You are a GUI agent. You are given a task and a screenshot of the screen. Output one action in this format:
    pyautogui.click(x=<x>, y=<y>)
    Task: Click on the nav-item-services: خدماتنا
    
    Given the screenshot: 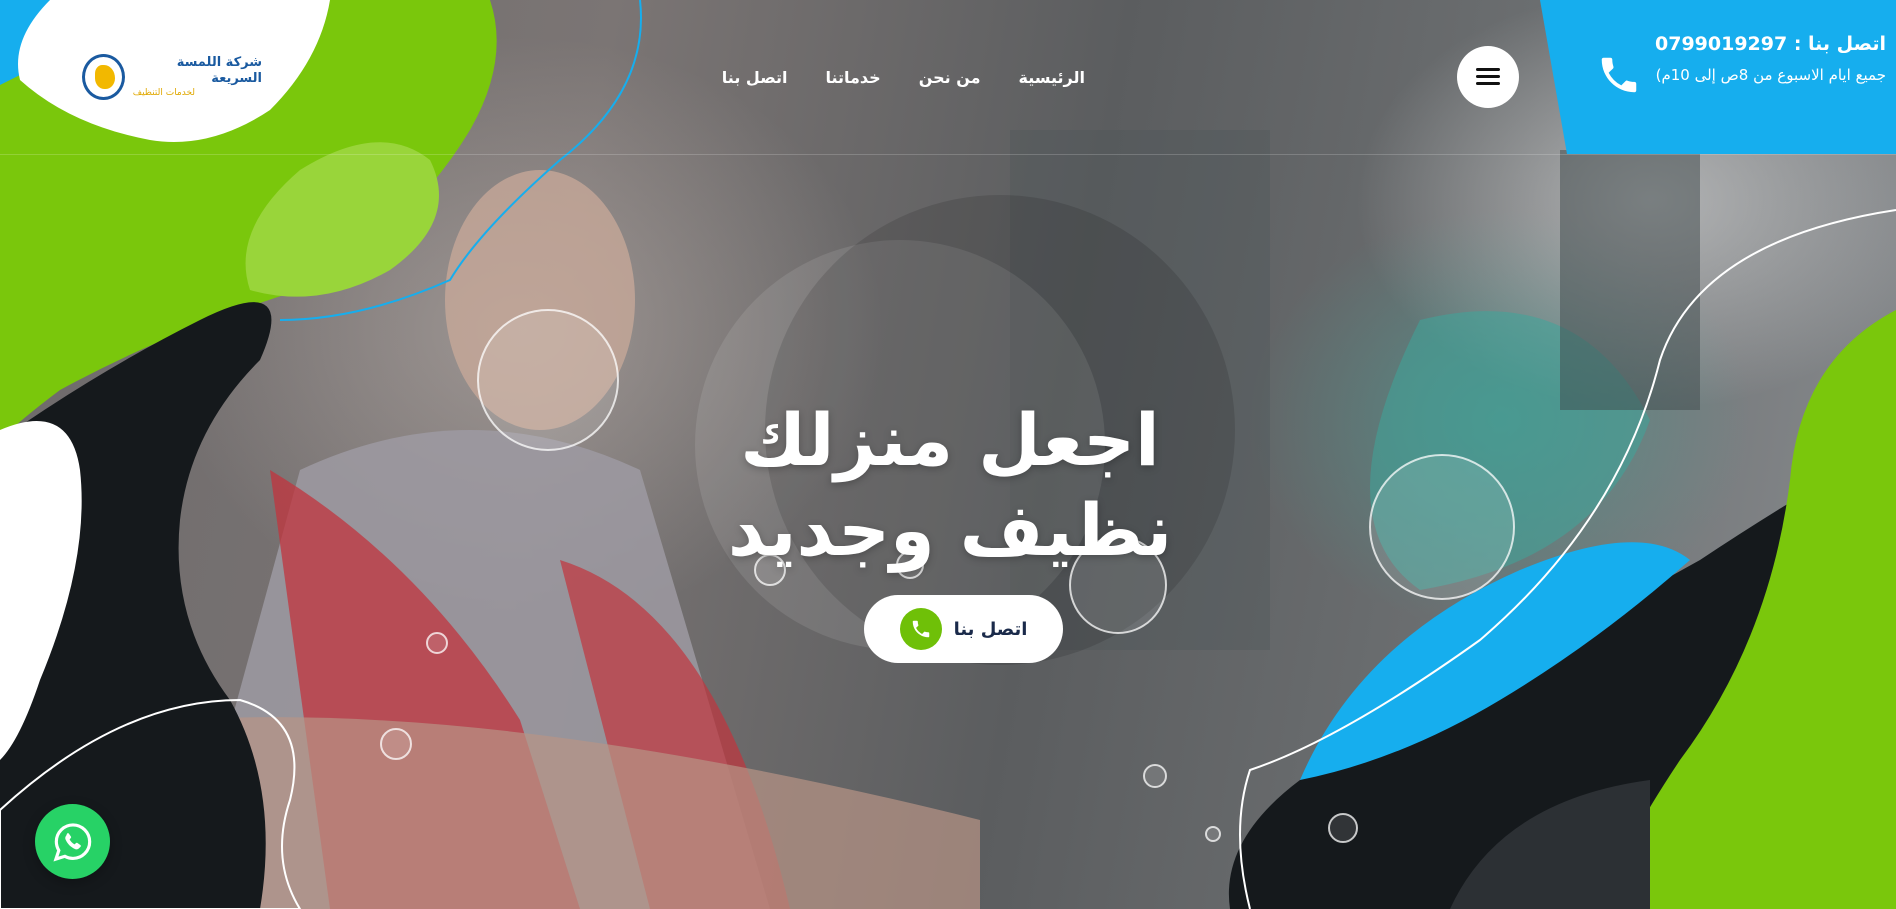 What is the action you would take?
    pyautogui.click(x=852, y=77)
    